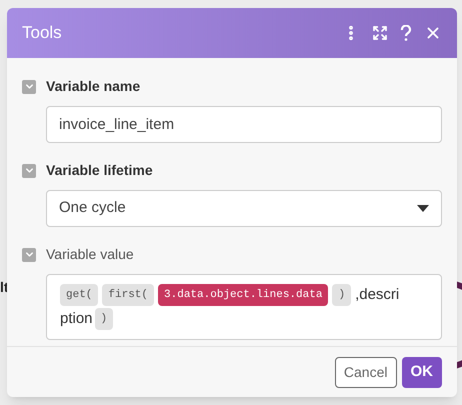 This screenshot has height=405, width=462. Describe the element at coordinates (422, 372) in the screenshot. I see `ok-button: OK` at that location.